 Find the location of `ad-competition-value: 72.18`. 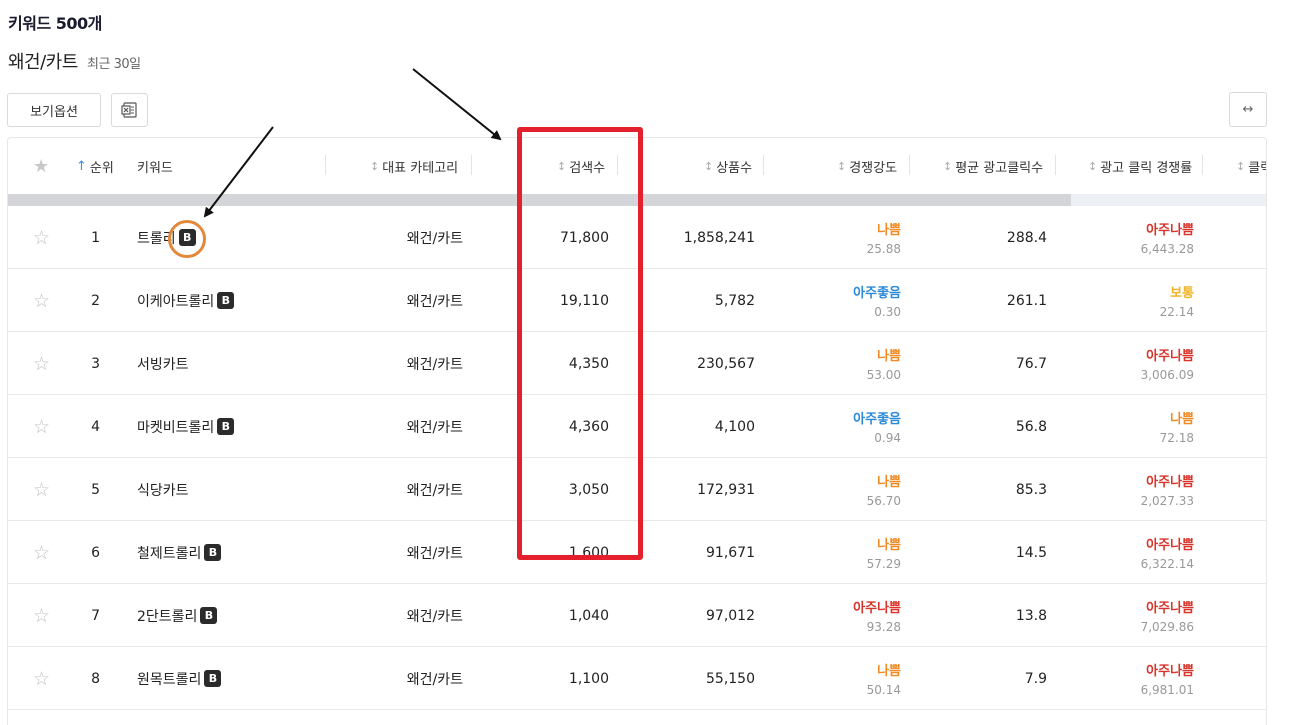

ad-competition-value: 72.18 is located at coordinates (1176, 438).